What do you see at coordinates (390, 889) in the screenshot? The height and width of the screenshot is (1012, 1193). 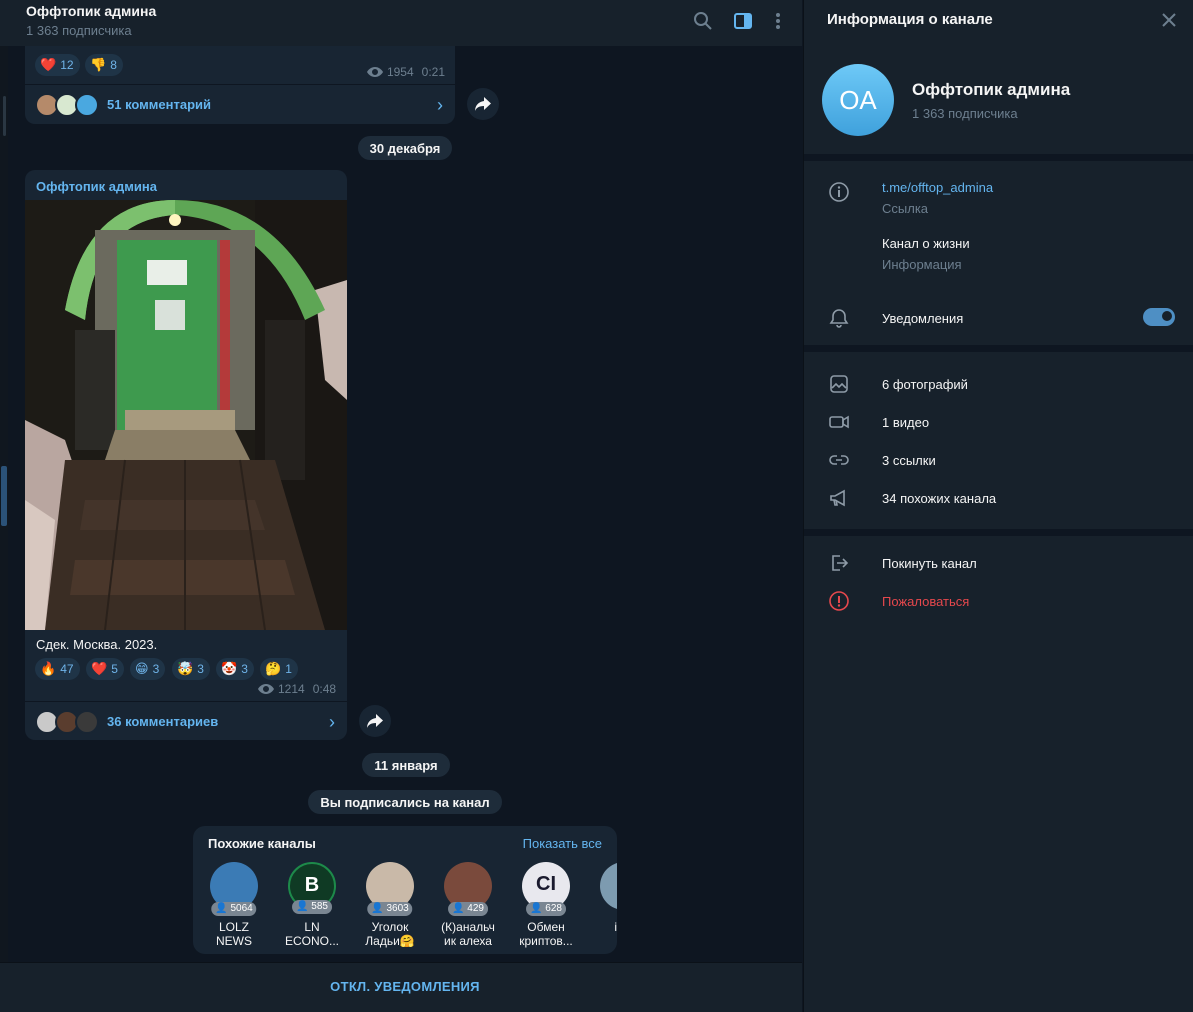 I see `avatar: 👤 3603` at bounding box center [390, 889].